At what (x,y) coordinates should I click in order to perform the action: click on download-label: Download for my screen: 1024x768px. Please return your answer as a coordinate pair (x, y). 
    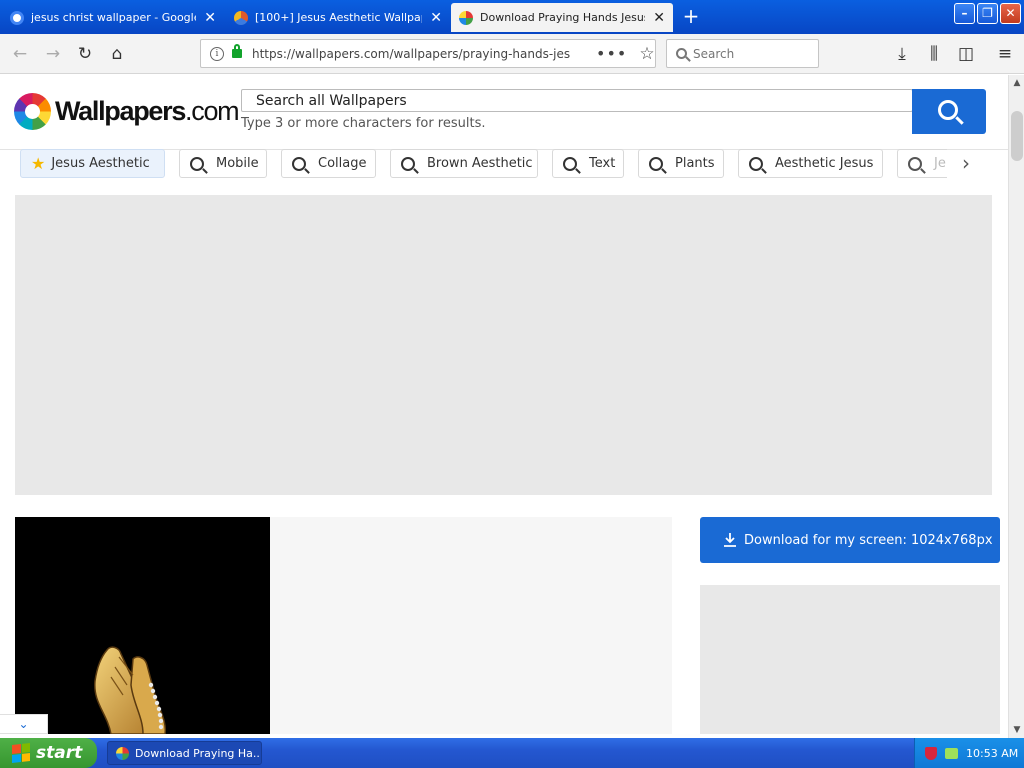
    Looking at the image, I should click on (868, 540).